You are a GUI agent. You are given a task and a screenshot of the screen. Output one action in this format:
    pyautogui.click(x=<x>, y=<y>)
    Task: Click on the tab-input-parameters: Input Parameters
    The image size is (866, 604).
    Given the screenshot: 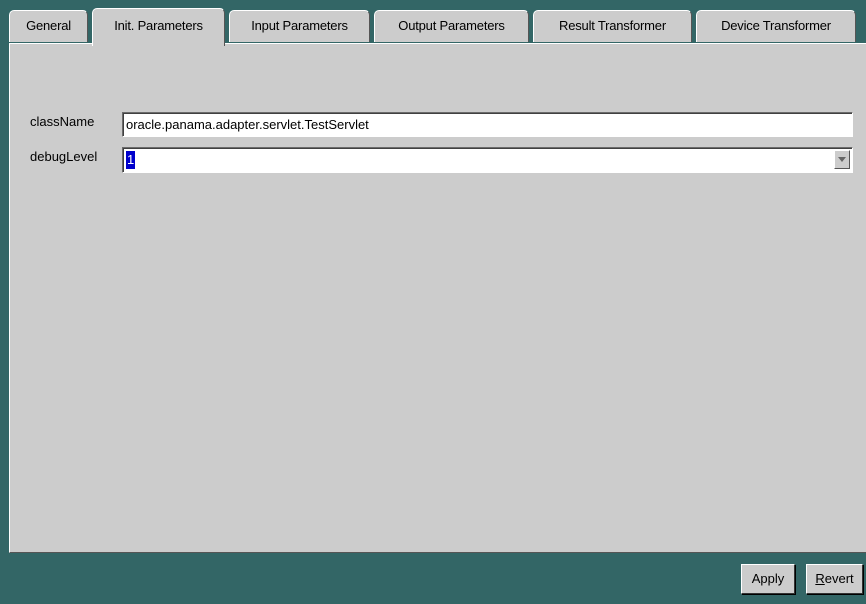 What is the action you would take?
    pyautogui.click(x=299, y=26)
    